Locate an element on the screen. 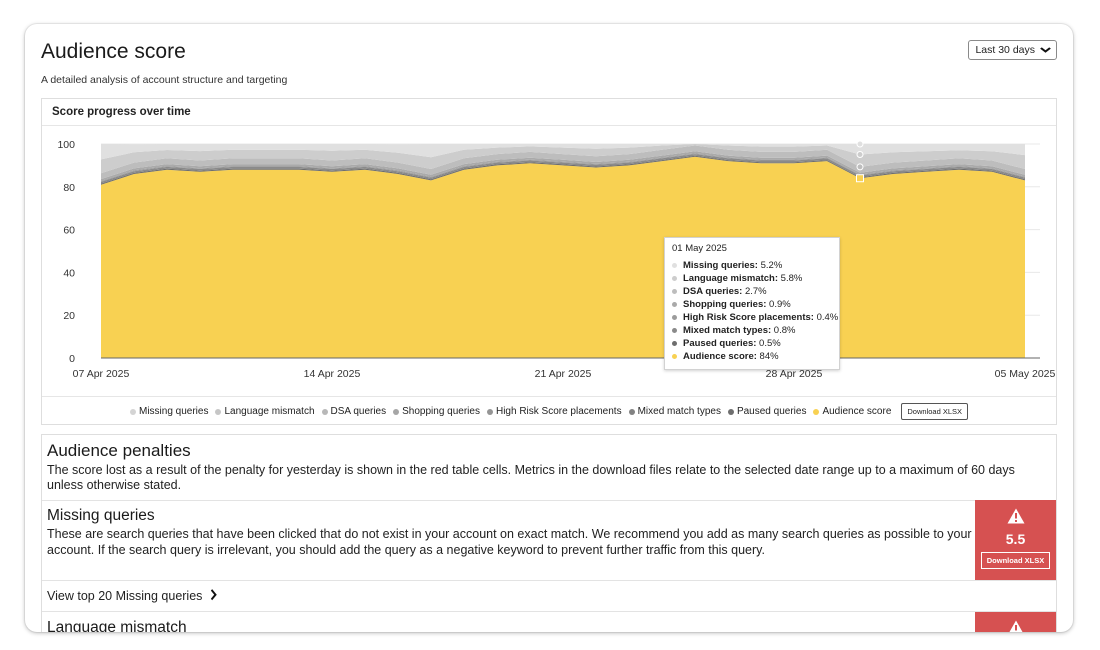  tooltip-value: 2.7% is located at coordinates (754, 291).